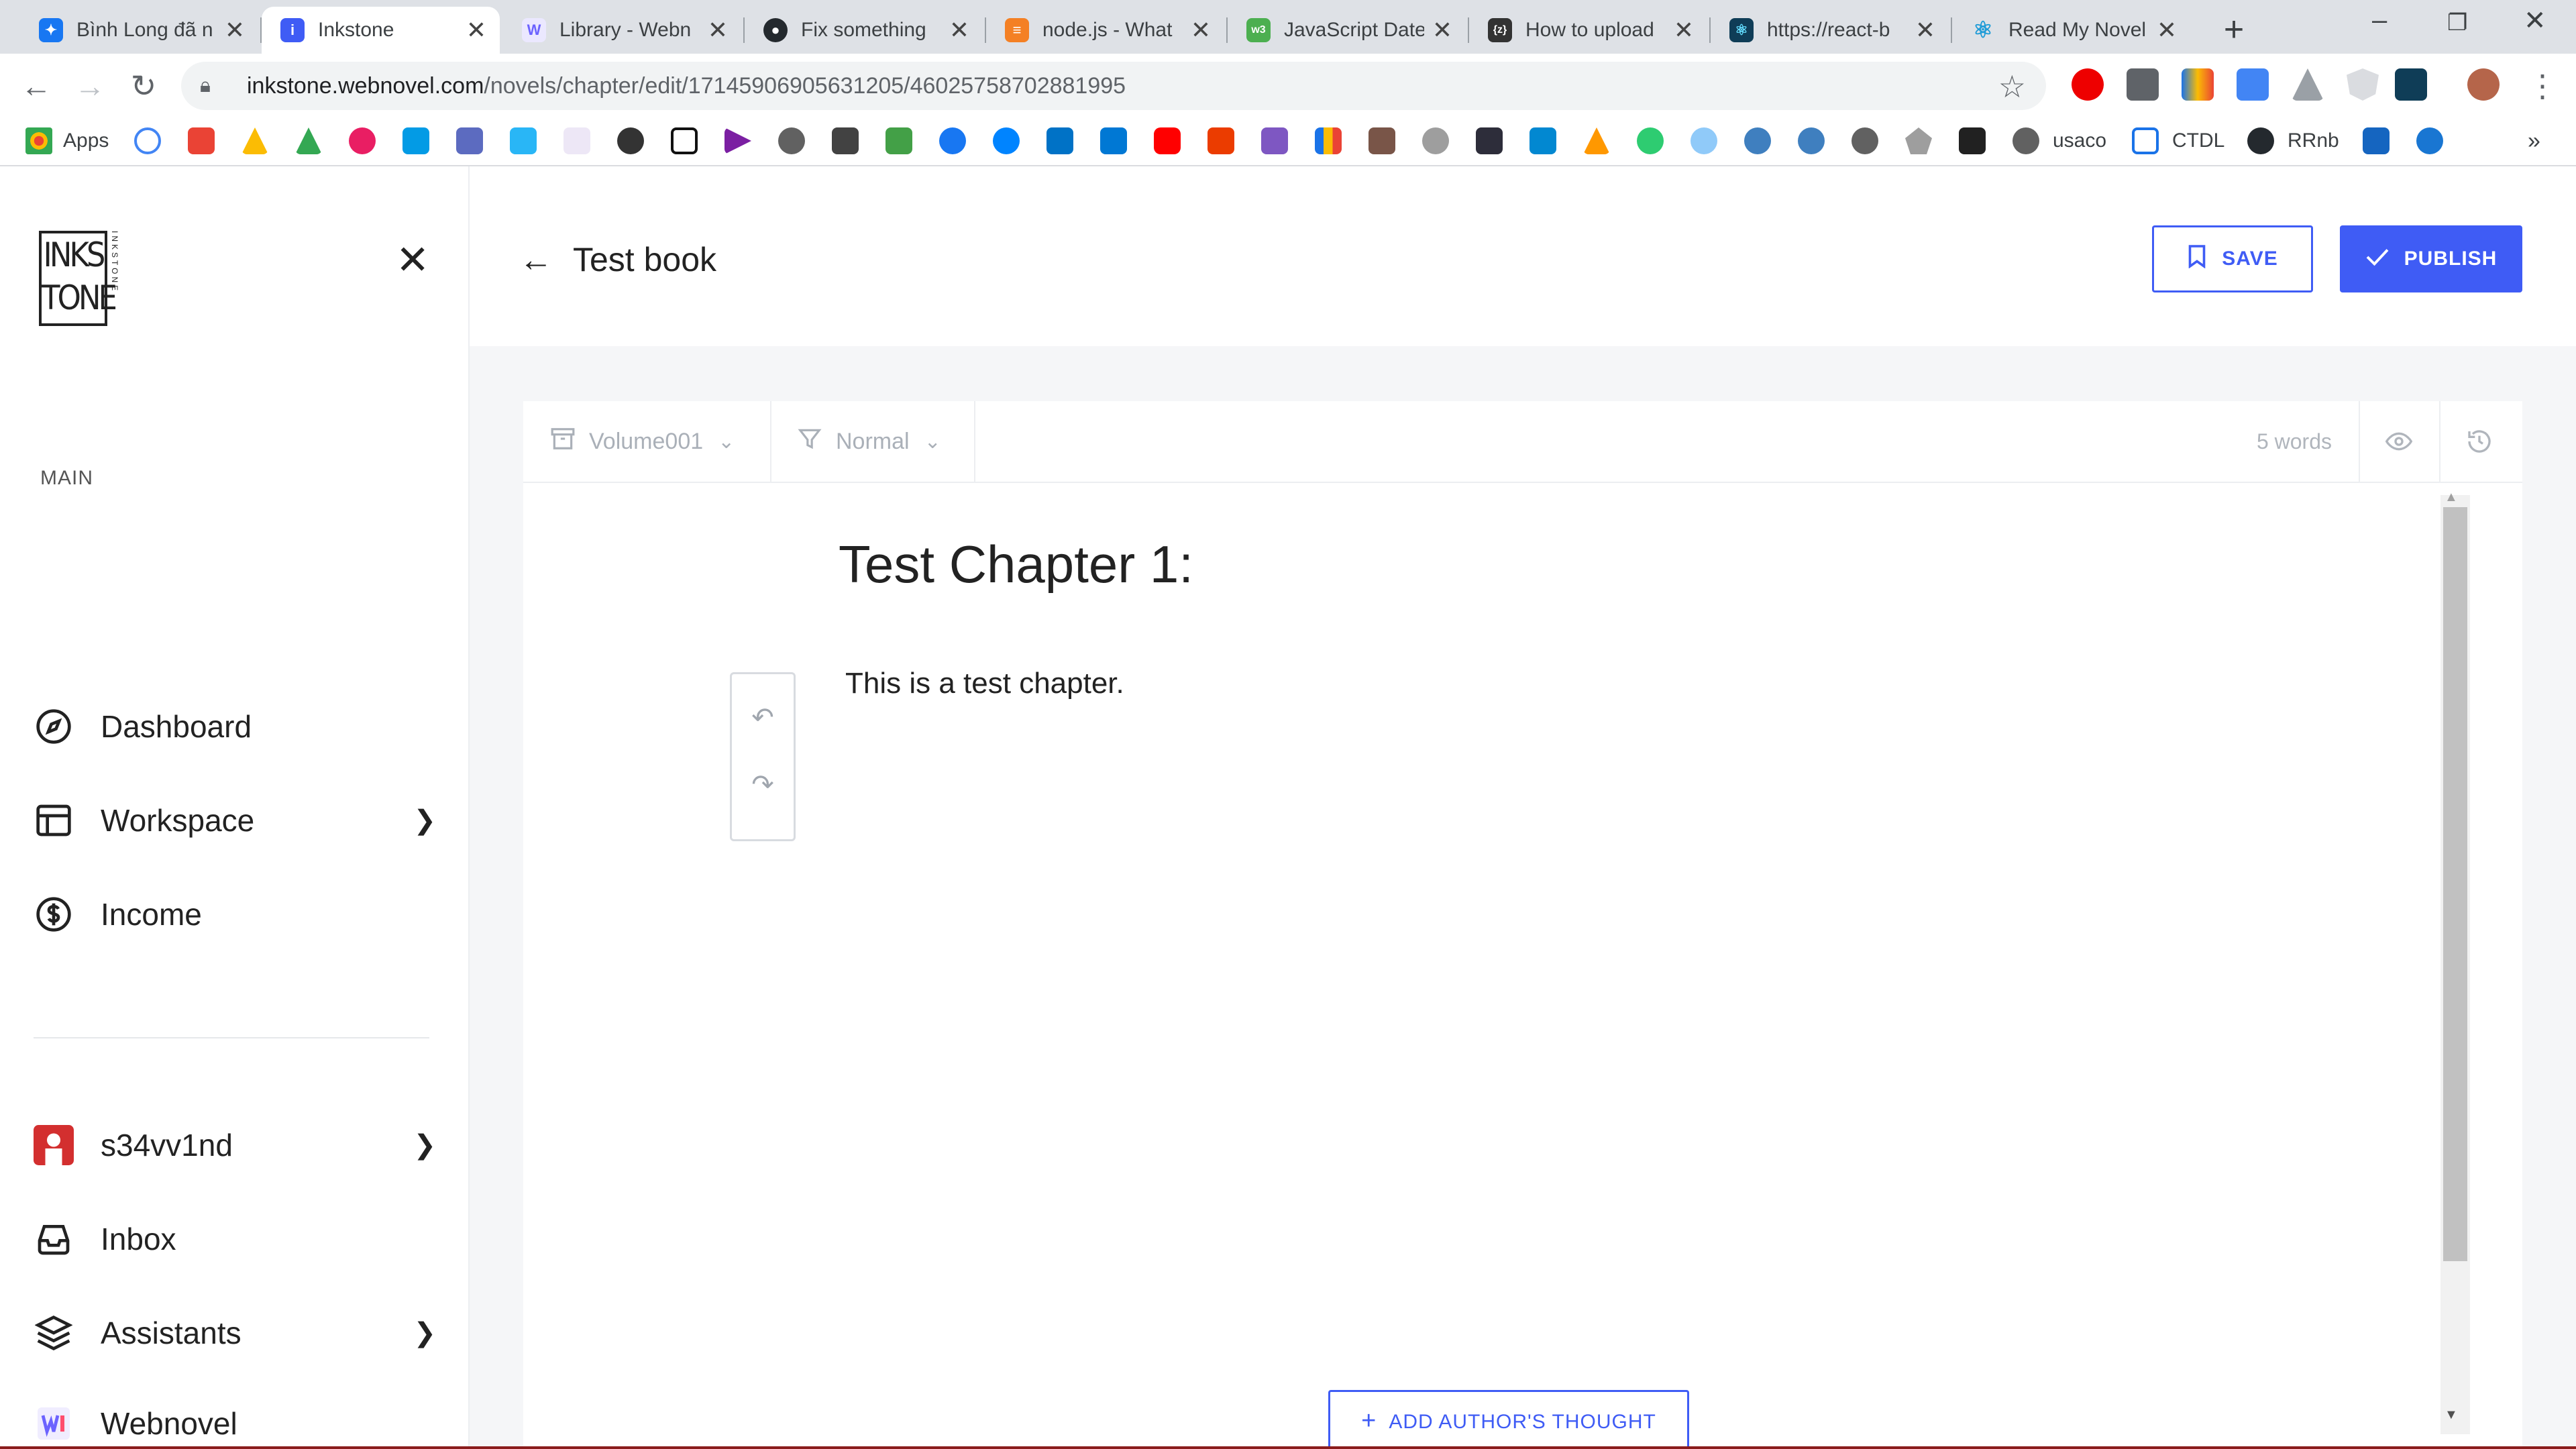  I want to click on sidebar-item-dashboard: Dashboard, so click(235, 726).